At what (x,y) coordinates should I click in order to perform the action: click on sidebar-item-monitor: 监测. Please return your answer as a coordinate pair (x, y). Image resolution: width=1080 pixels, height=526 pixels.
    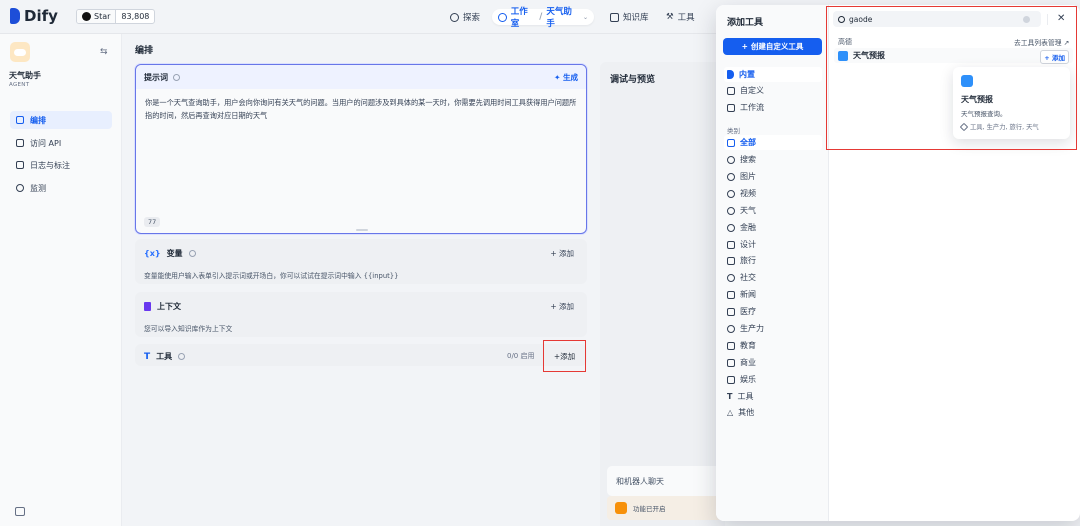
    Looking at the image, I should click on (61, 188).